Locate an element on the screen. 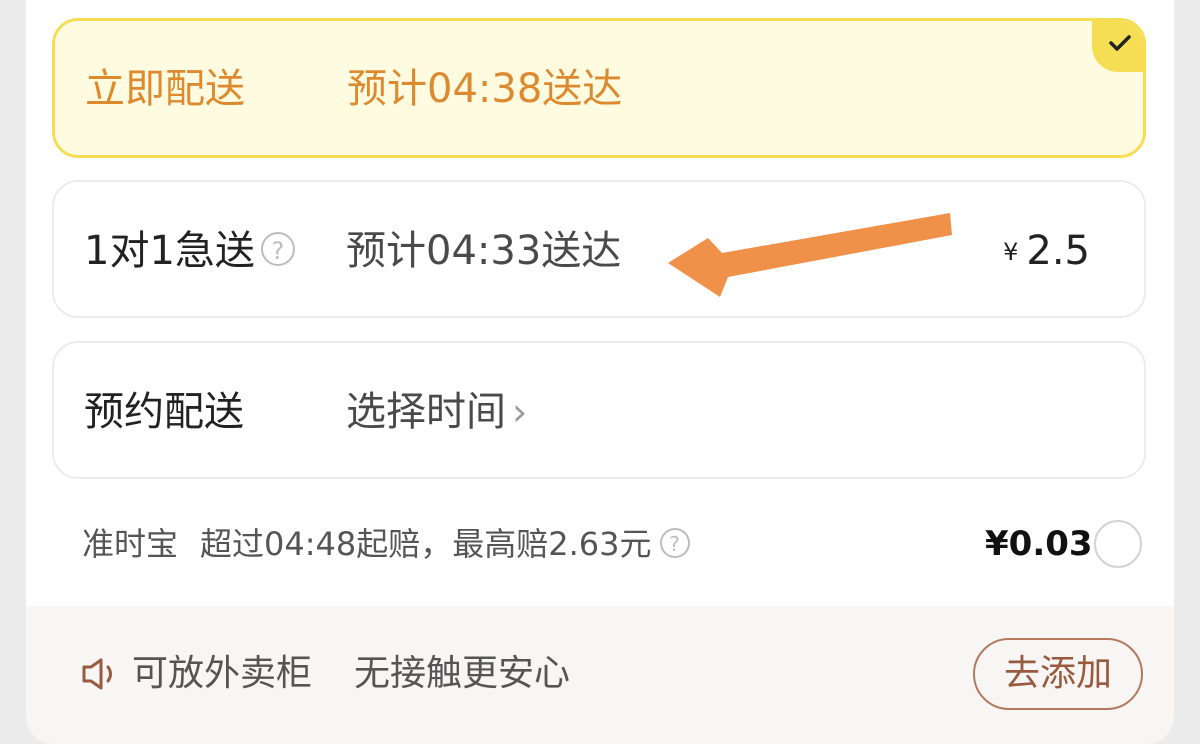 The width and height of the screenshot is (1200, 744). selected-check-badge is located at coordinates (1117, 46).